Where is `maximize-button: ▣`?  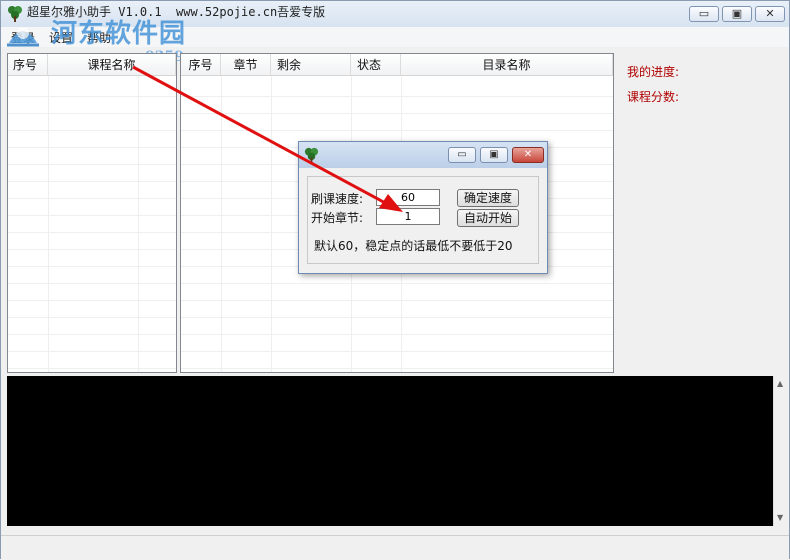 maximize-button: ▣ is located at coordinates (737, 14).